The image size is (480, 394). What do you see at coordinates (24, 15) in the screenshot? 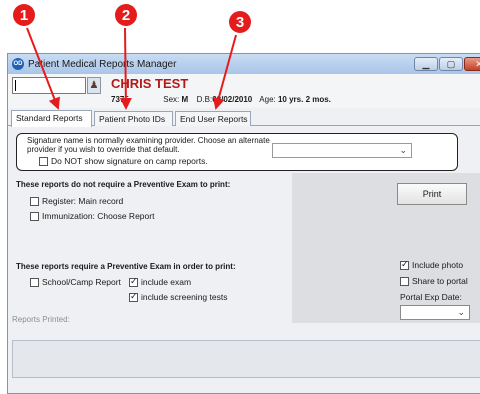
I see `callout-1-badge: 1` at bounding box center [24, 15].